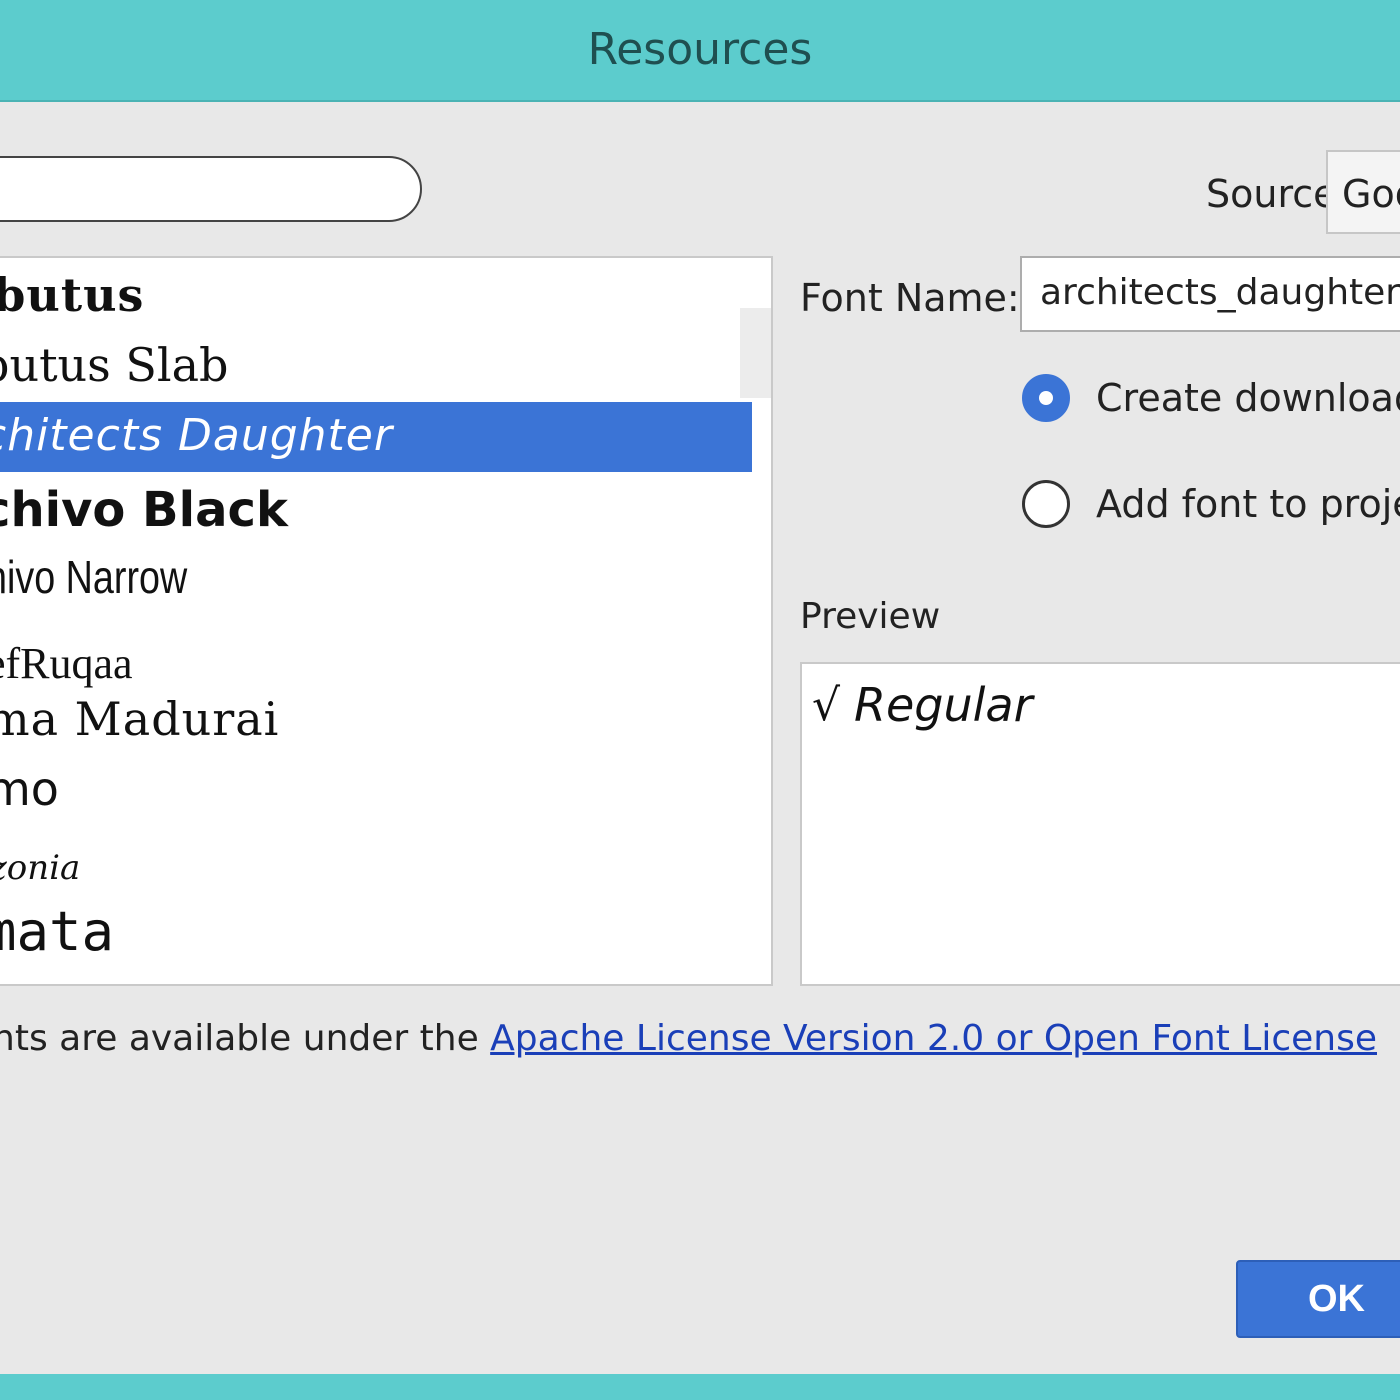 This screenshot has width=1400, height=1400. Describe the element at coordinates (1248, 504) in the screenshot. I see `add-to-project-label: Add font to projec` at that location.